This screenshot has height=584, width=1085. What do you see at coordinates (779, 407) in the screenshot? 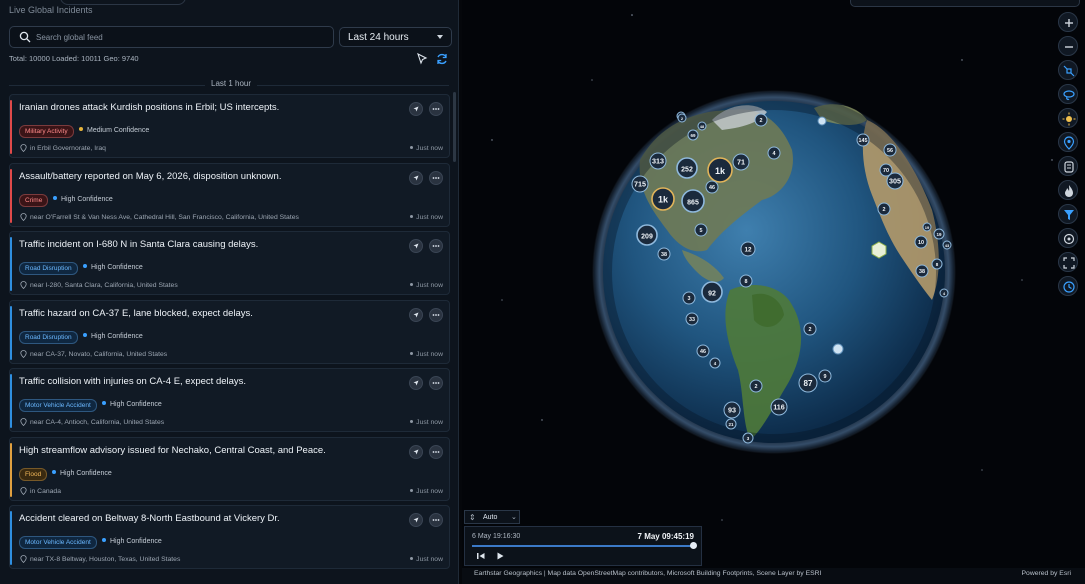
I see `cluster-marker: 116` at bounding box center [779, 407].